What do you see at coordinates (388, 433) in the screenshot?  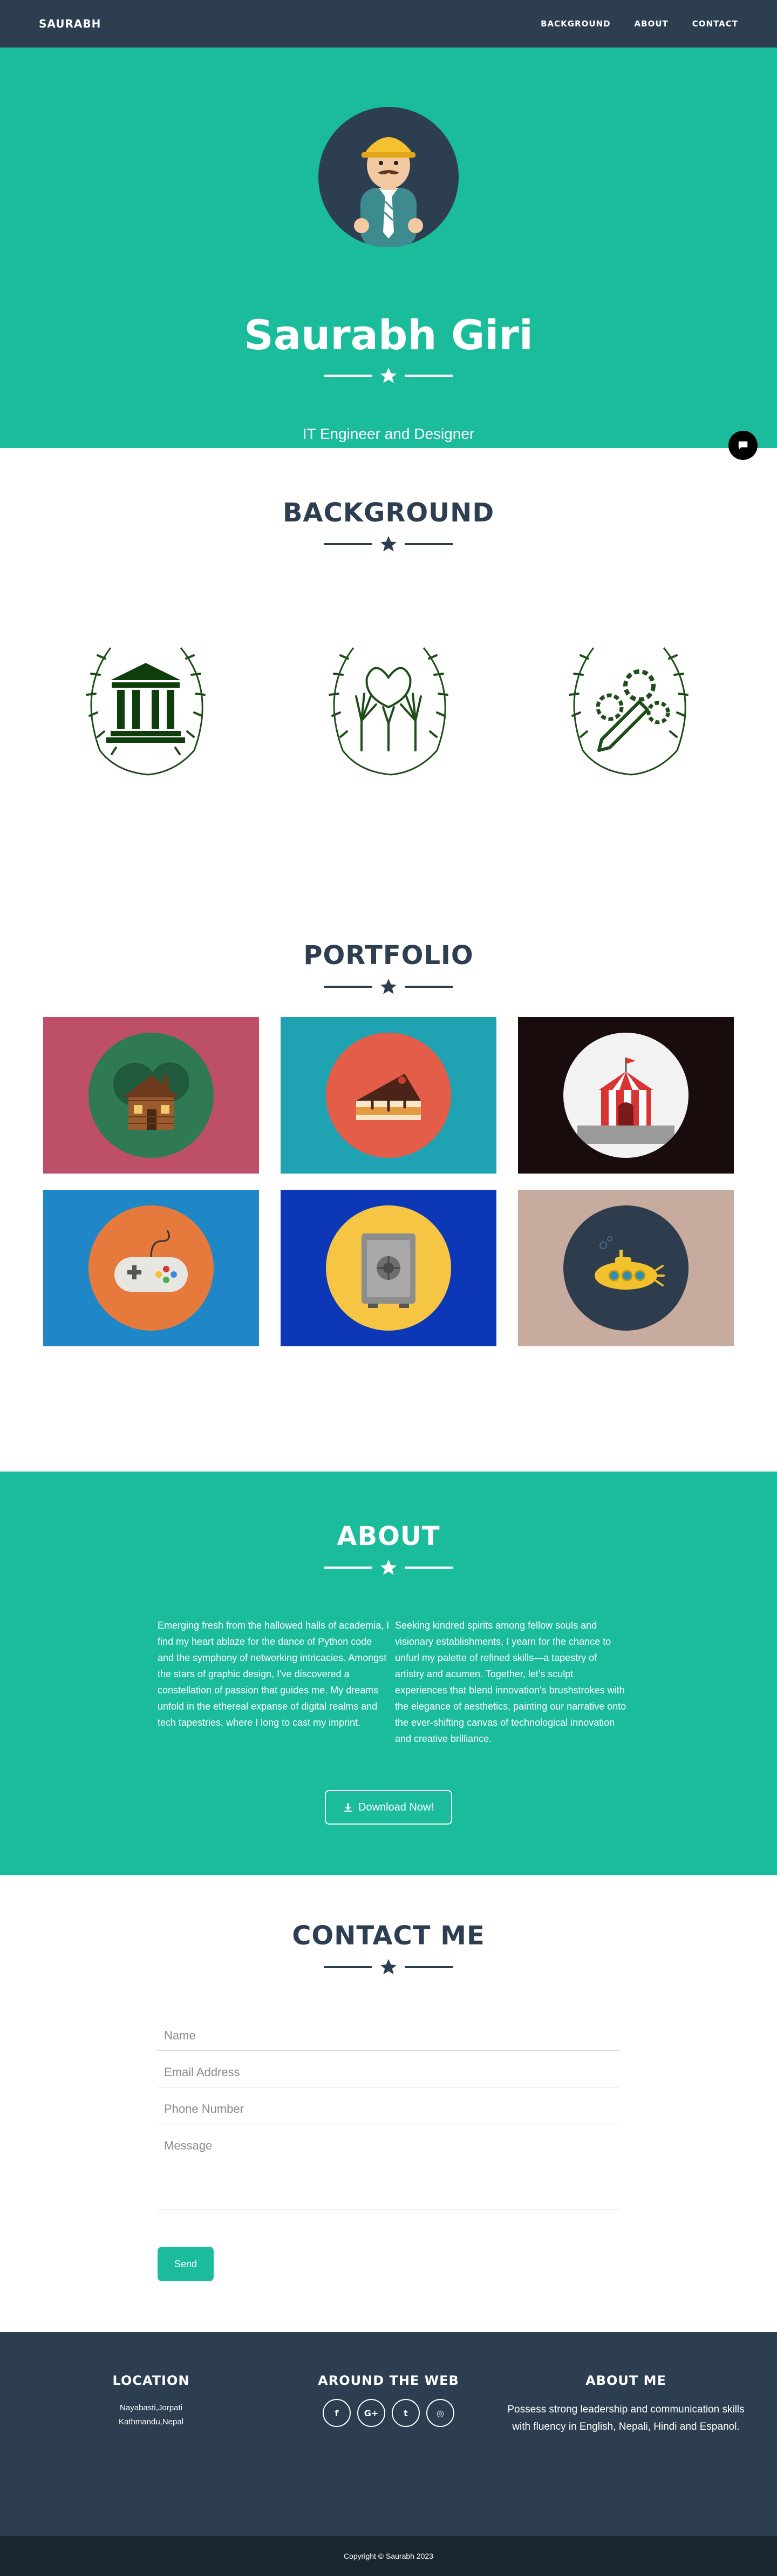 I see `hero-subtitle: IT Engineer and Designer` at bounding box center [388, 433].